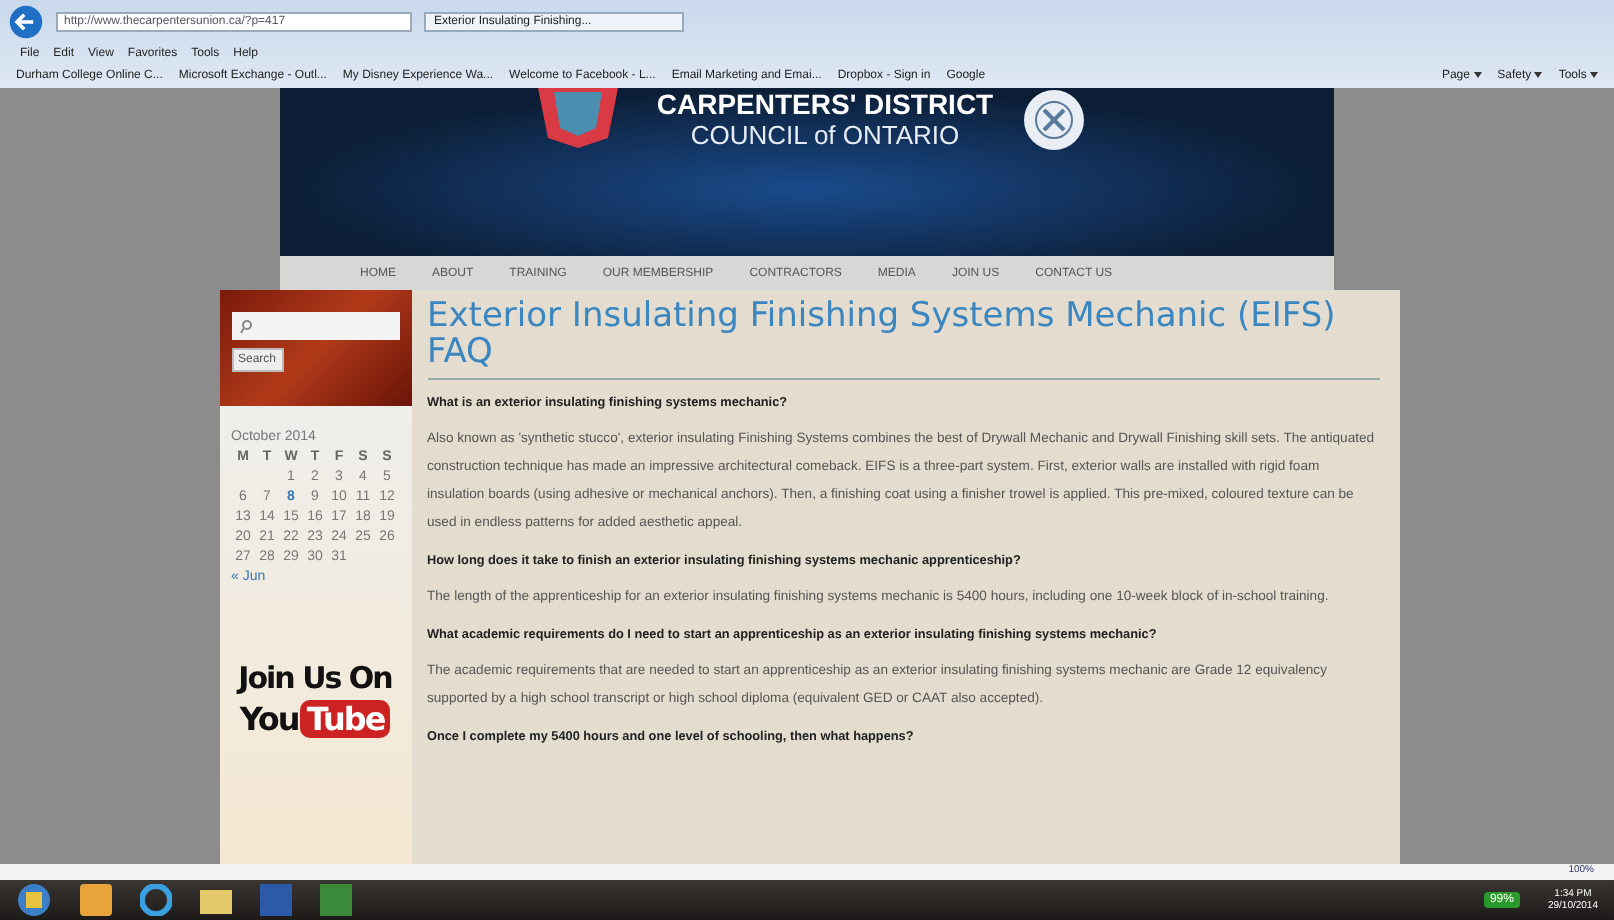 The height and width of the screenshot is (920, 1614). I want to click on site-subtitle: COUNCIL of ONTARIO, so click(825, 135).